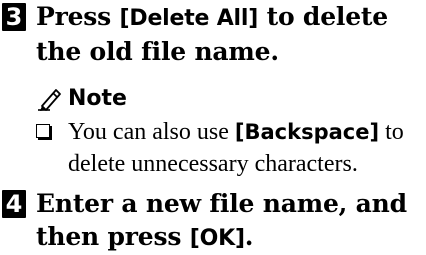  Describe the element at coordinates (14, 204) in the screenshot. I see `step-number-badge: 4` at that location.